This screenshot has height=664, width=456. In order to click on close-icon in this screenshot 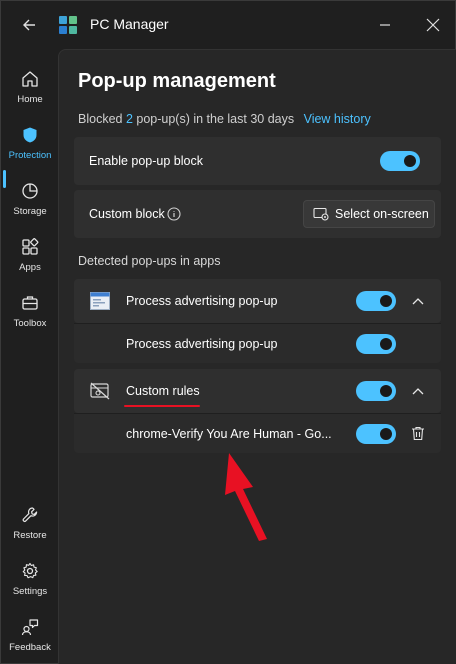, I will do `click(433, 25)`.